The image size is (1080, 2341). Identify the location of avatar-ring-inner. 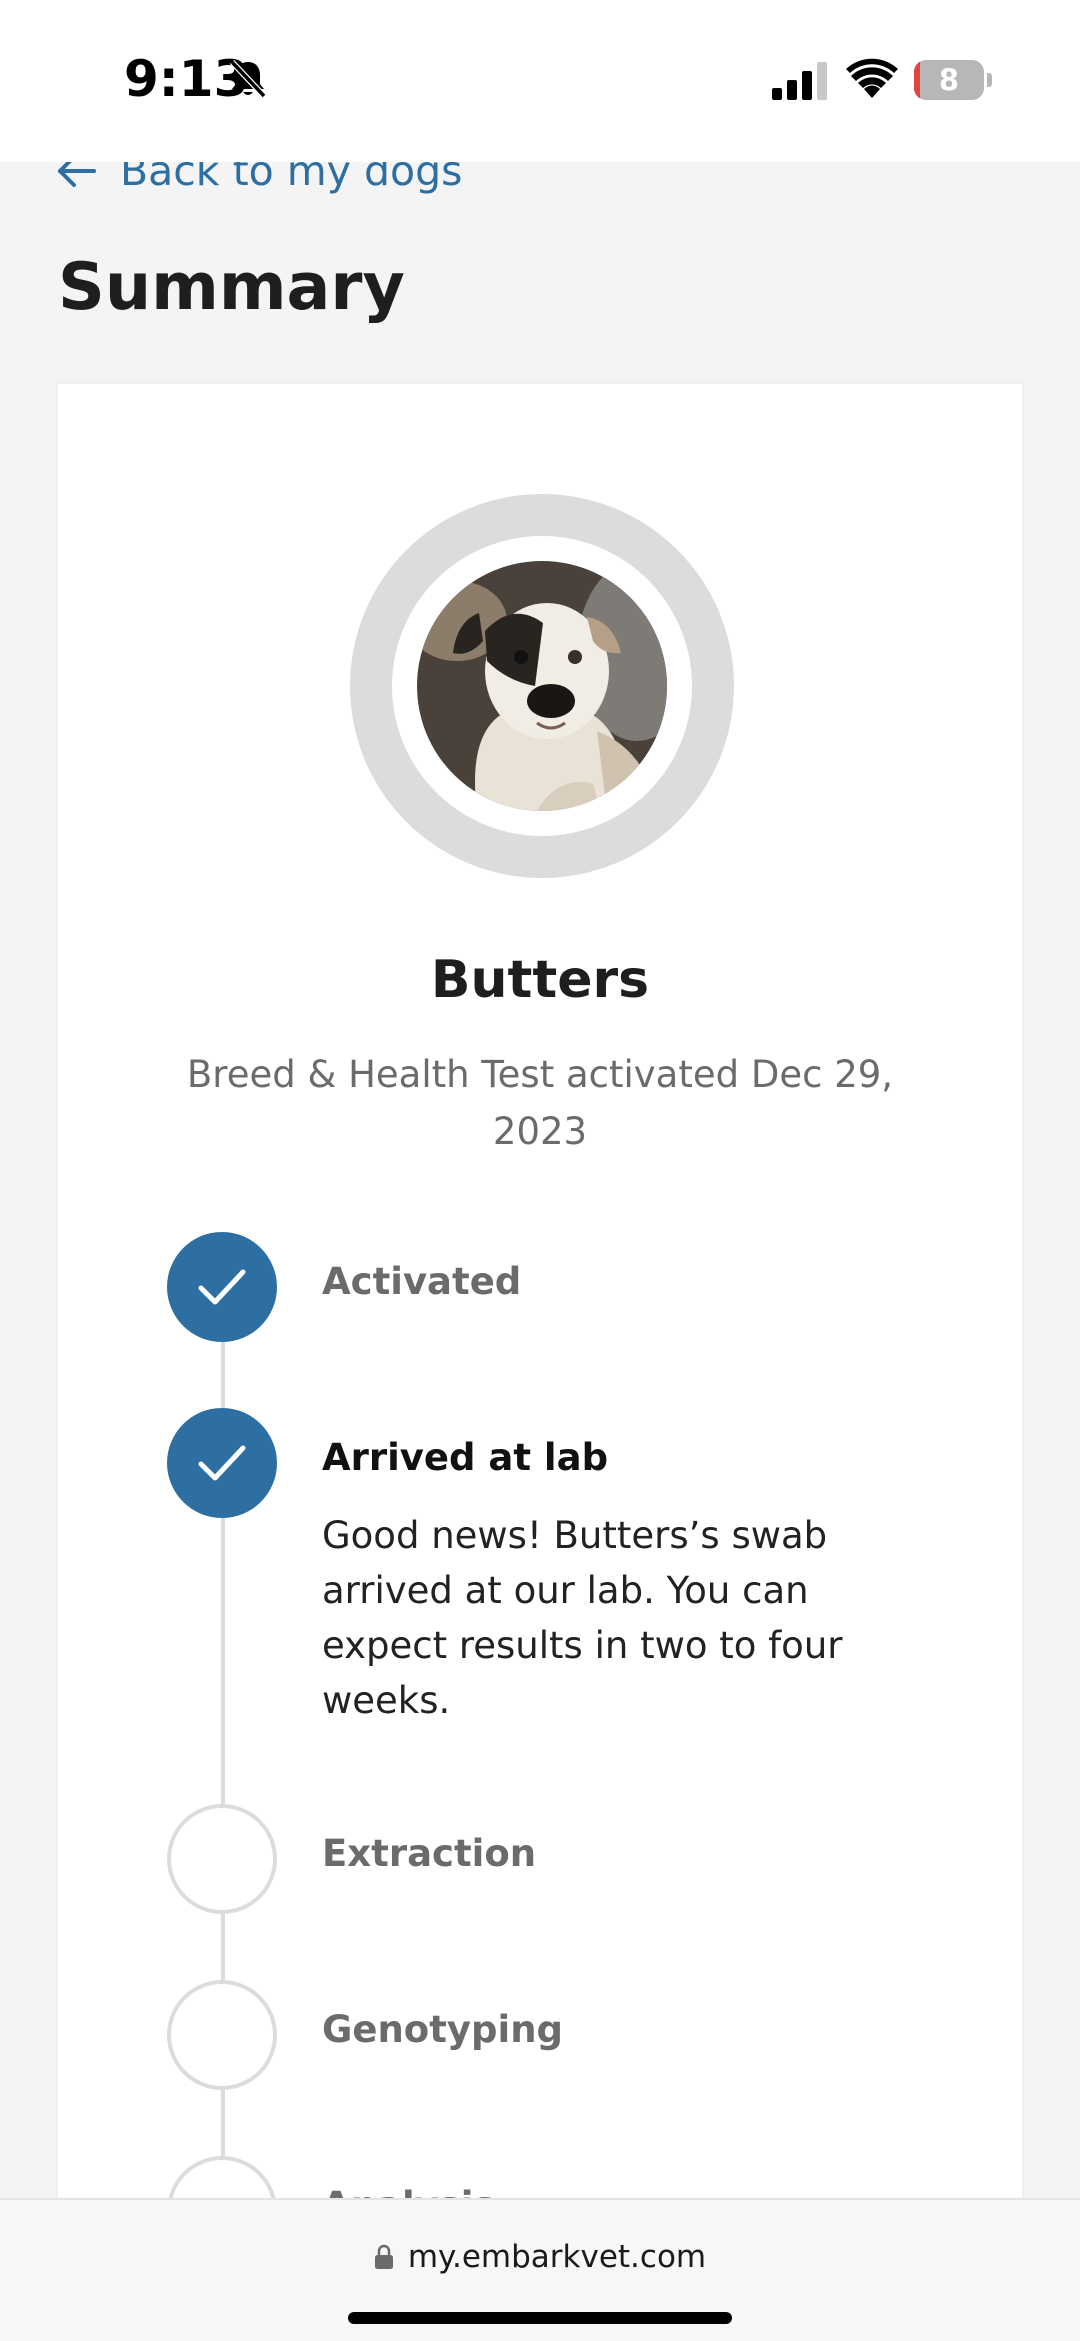
(542, 686).